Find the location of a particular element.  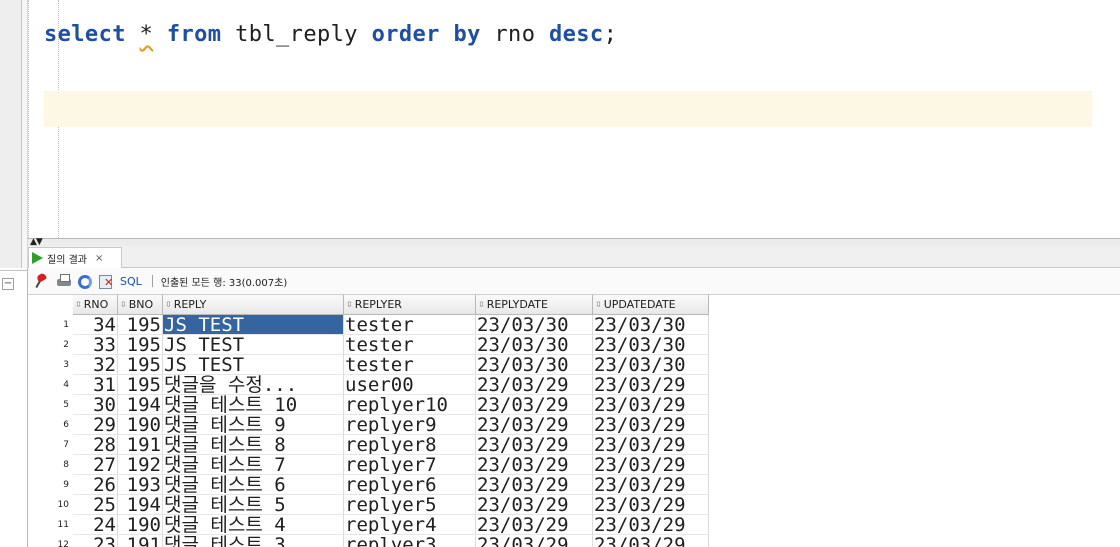

cell-replyer: replyer7 is located at coordinates (410, 465).